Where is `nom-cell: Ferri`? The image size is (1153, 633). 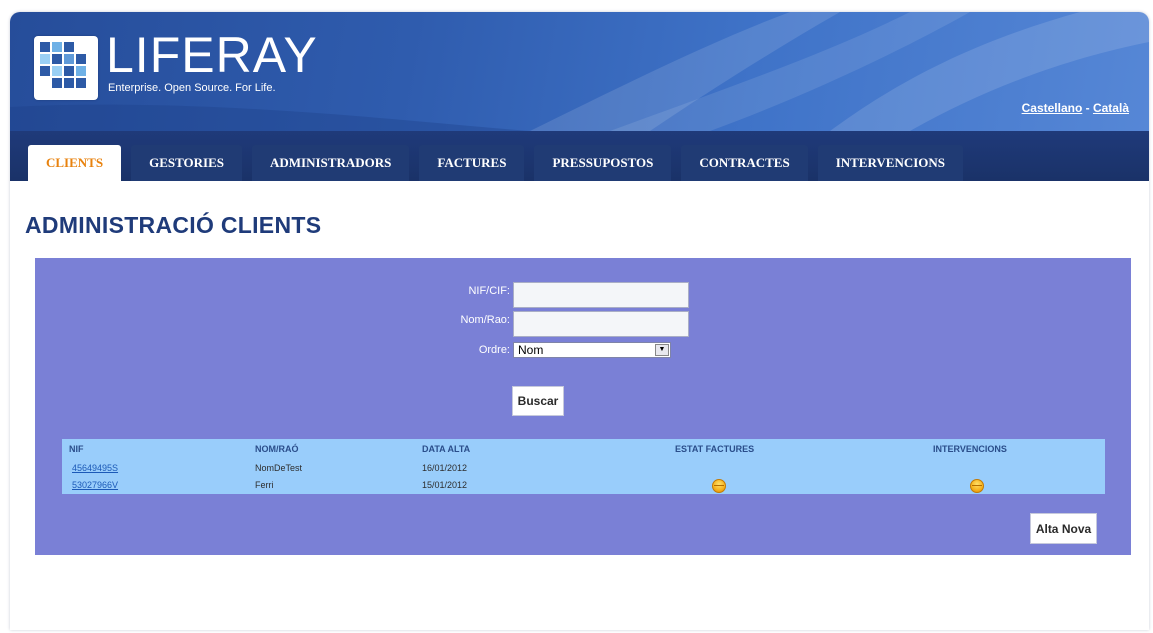 nom-cell: Ferri is located at coordinates (264, 485).